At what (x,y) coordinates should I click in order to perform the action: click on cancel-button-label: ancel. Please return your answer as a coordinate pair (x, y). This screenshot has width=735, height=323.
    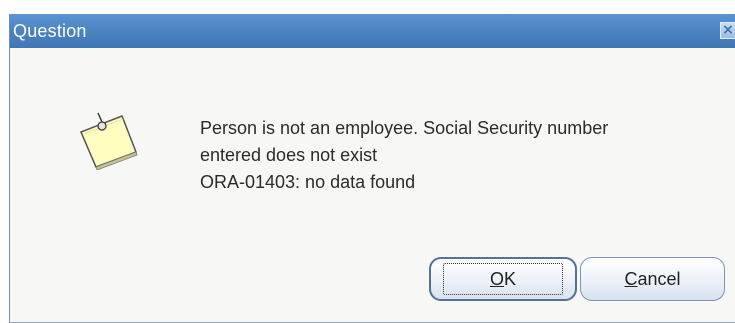
    Looking at the image, I should click on (659, 279).